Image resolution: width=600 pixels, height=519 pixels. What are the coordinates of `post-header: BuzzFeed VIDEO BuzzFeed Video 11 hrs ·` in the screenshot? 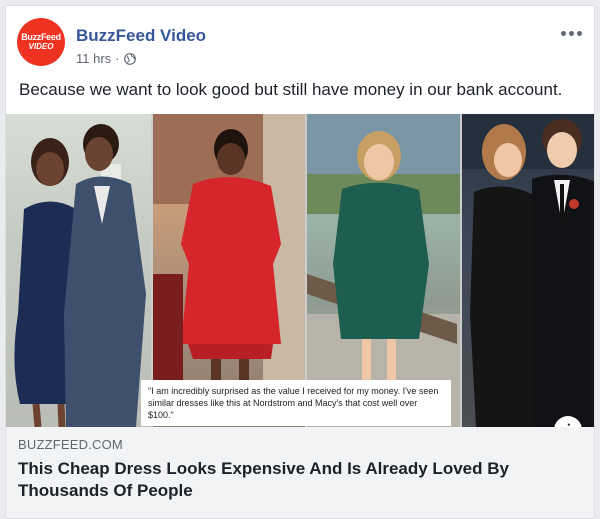 It's located at (300, 43).